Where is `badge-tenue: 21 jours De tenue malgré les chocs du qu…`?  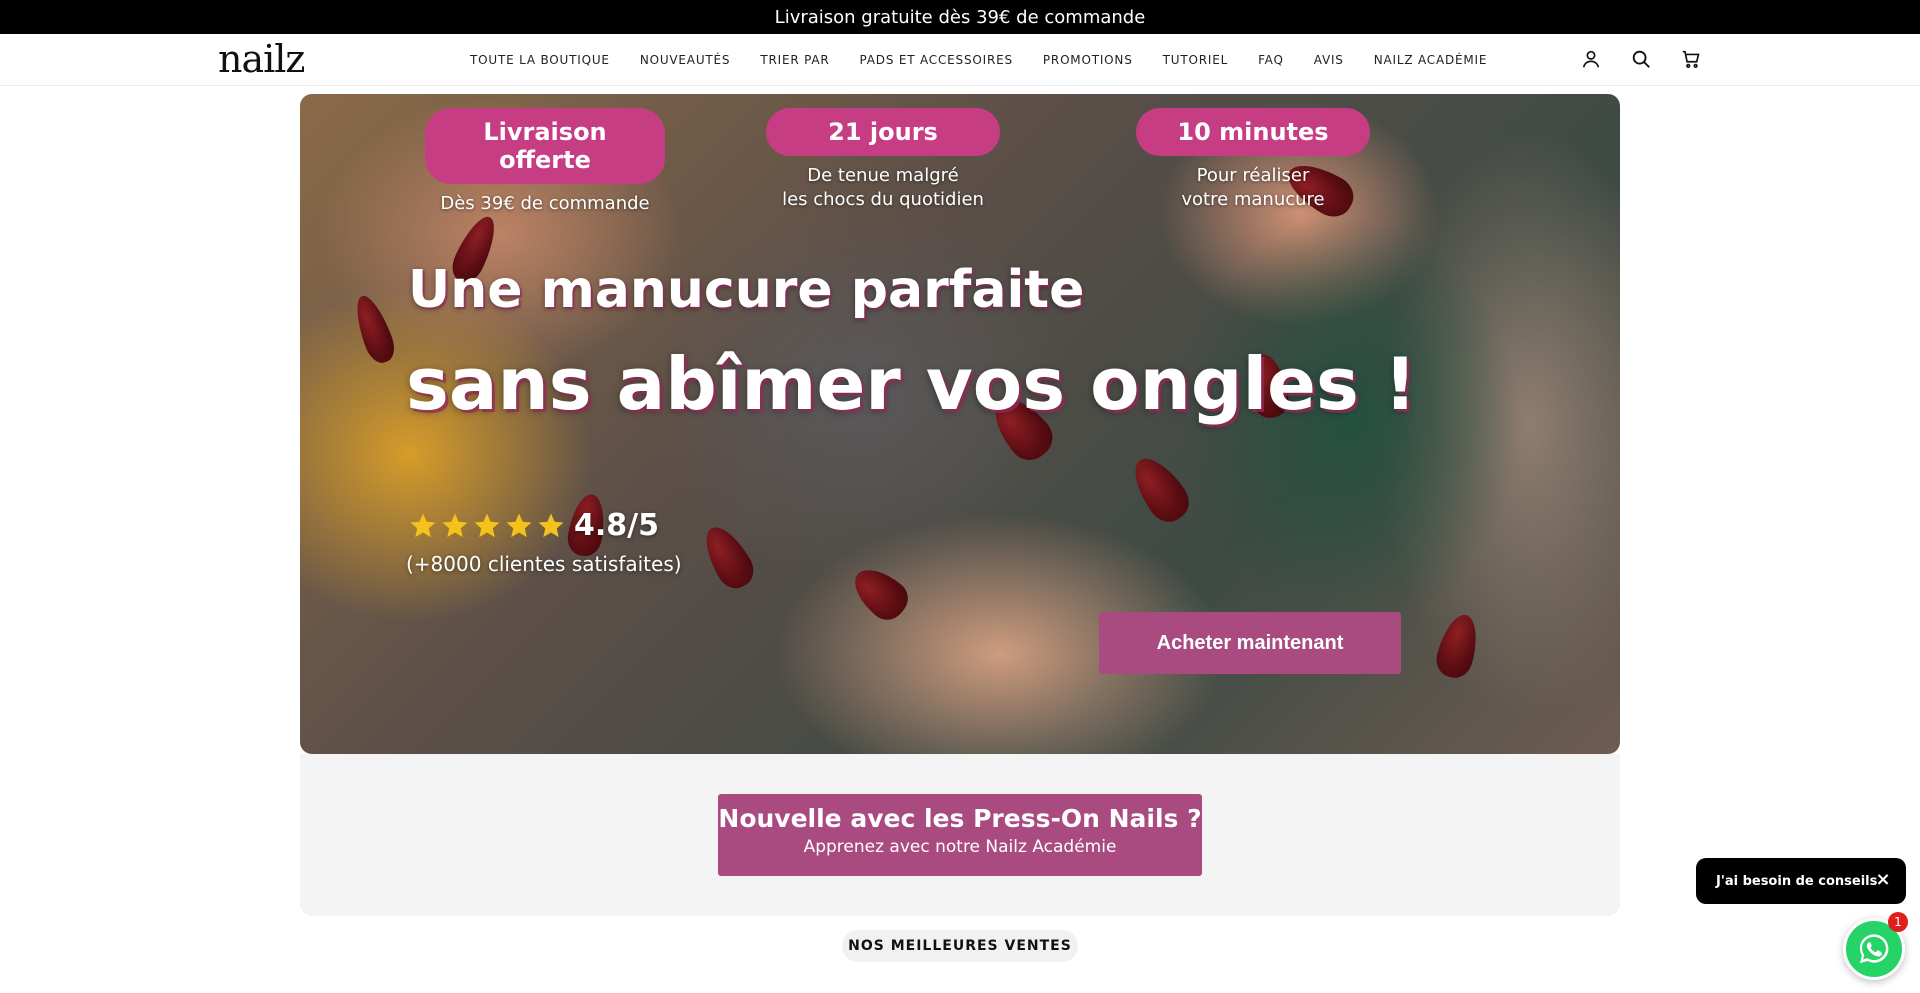
badge-tenue: 21 jours De tenue malgré les chocs du qu… is located at coordinates (883, 160).